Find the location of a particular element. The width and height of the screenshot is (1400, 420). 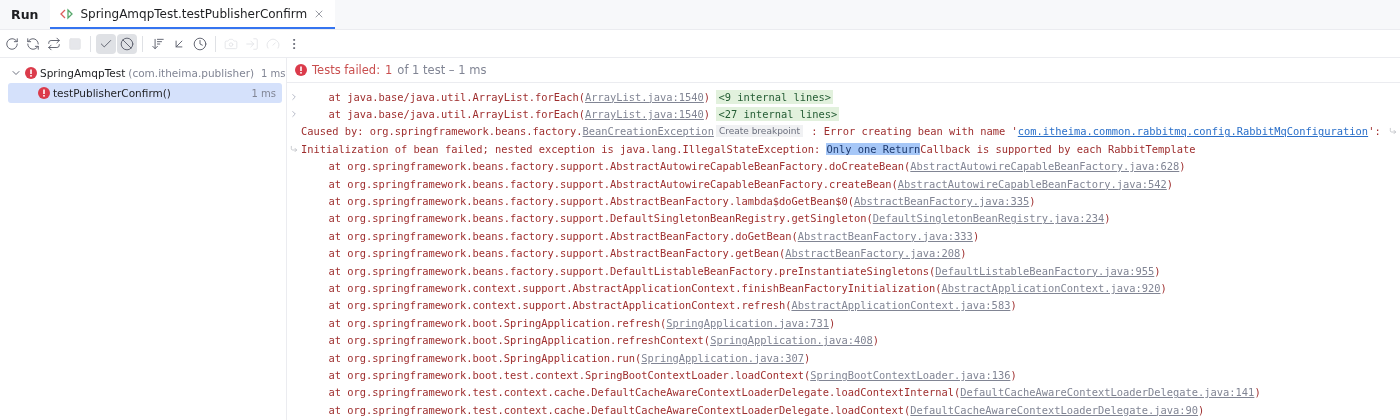

console-text: at org.springframework.boot.SpringApplication.refreshContext( is located at coordinates (519, 340).